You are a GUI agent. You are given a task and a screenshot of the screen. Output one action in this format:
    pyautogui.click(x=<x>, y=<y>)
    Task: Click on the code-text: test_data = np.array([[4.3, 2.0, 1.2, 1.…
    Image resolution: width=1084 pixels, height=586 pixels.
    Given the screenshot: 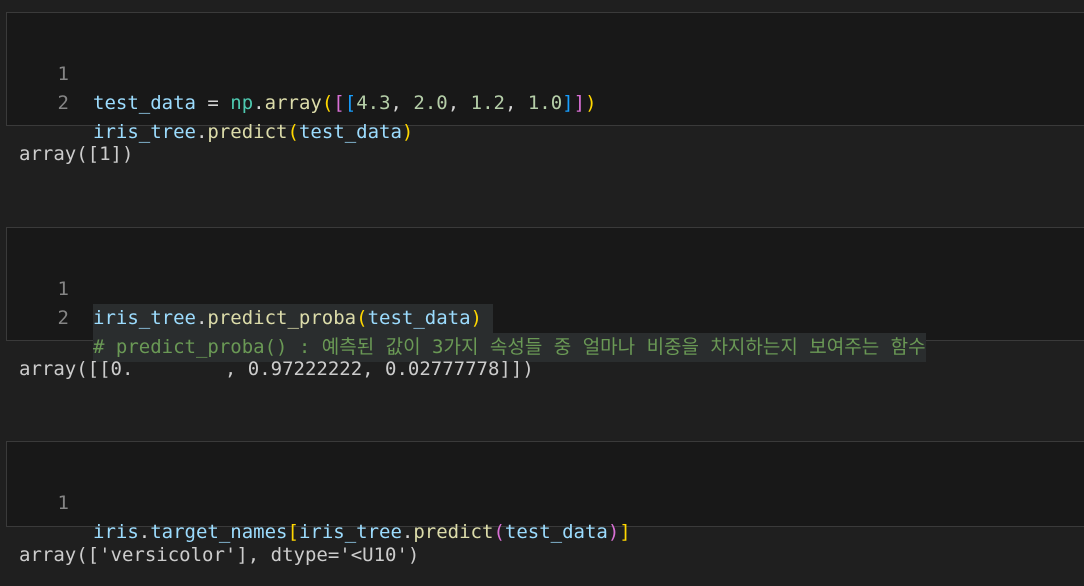 What is the action you would take?
    pyautogui.click(x=345, y=103)
    